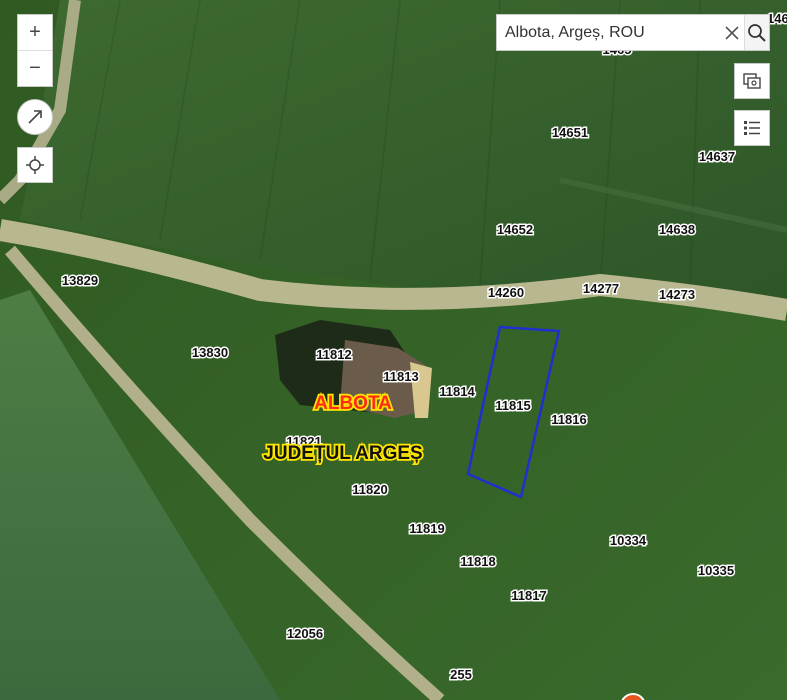 The image size is (787, 700). I want to click on parcel-label: 11813, so click(401, 377).